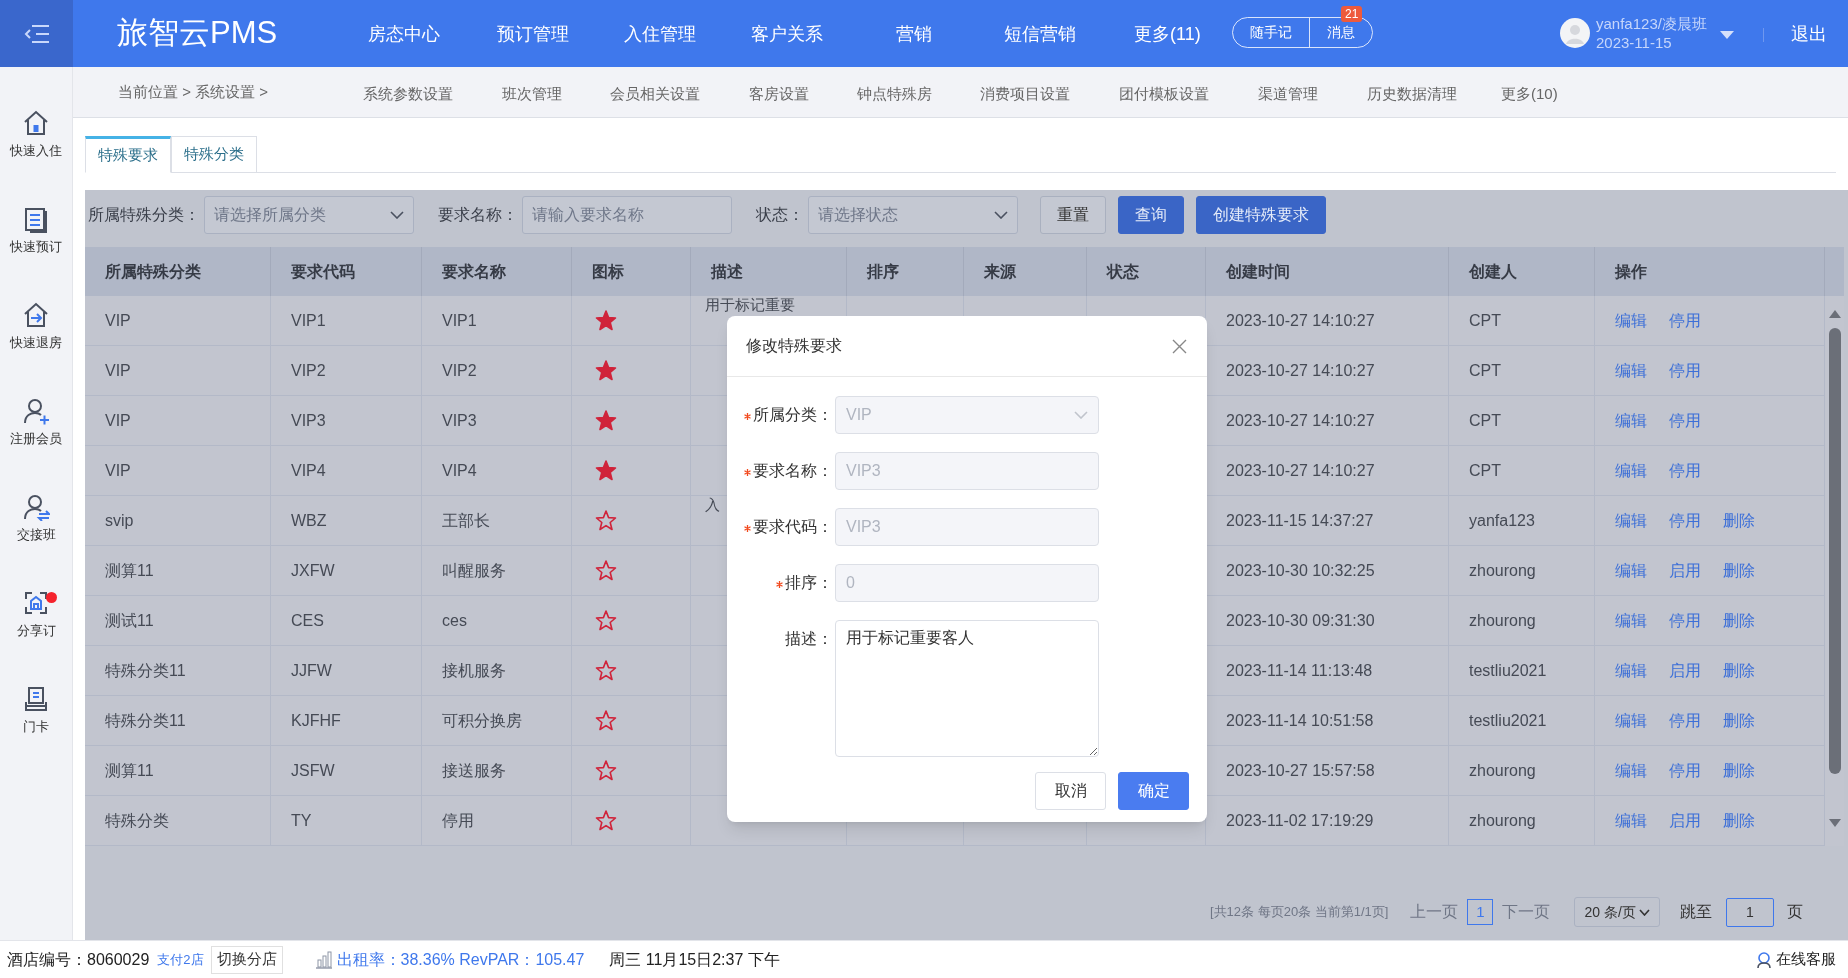 This screenshot has height=978, width=1848. I want to click on reset-button: 重置, so click(1073, 215).